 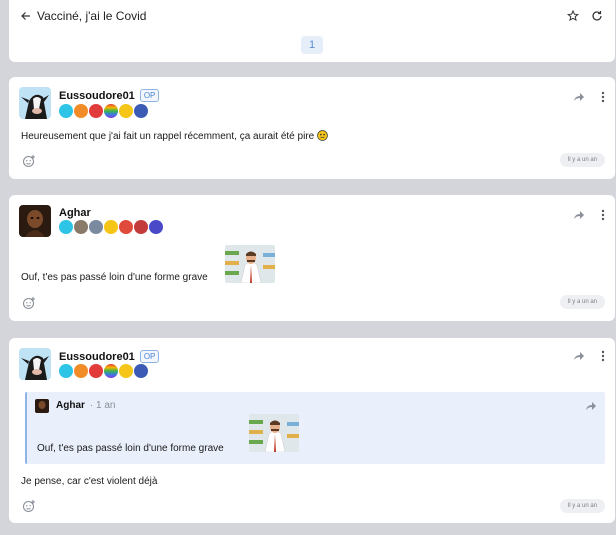 I want to click on star-icon, so click(x=573, y=16).